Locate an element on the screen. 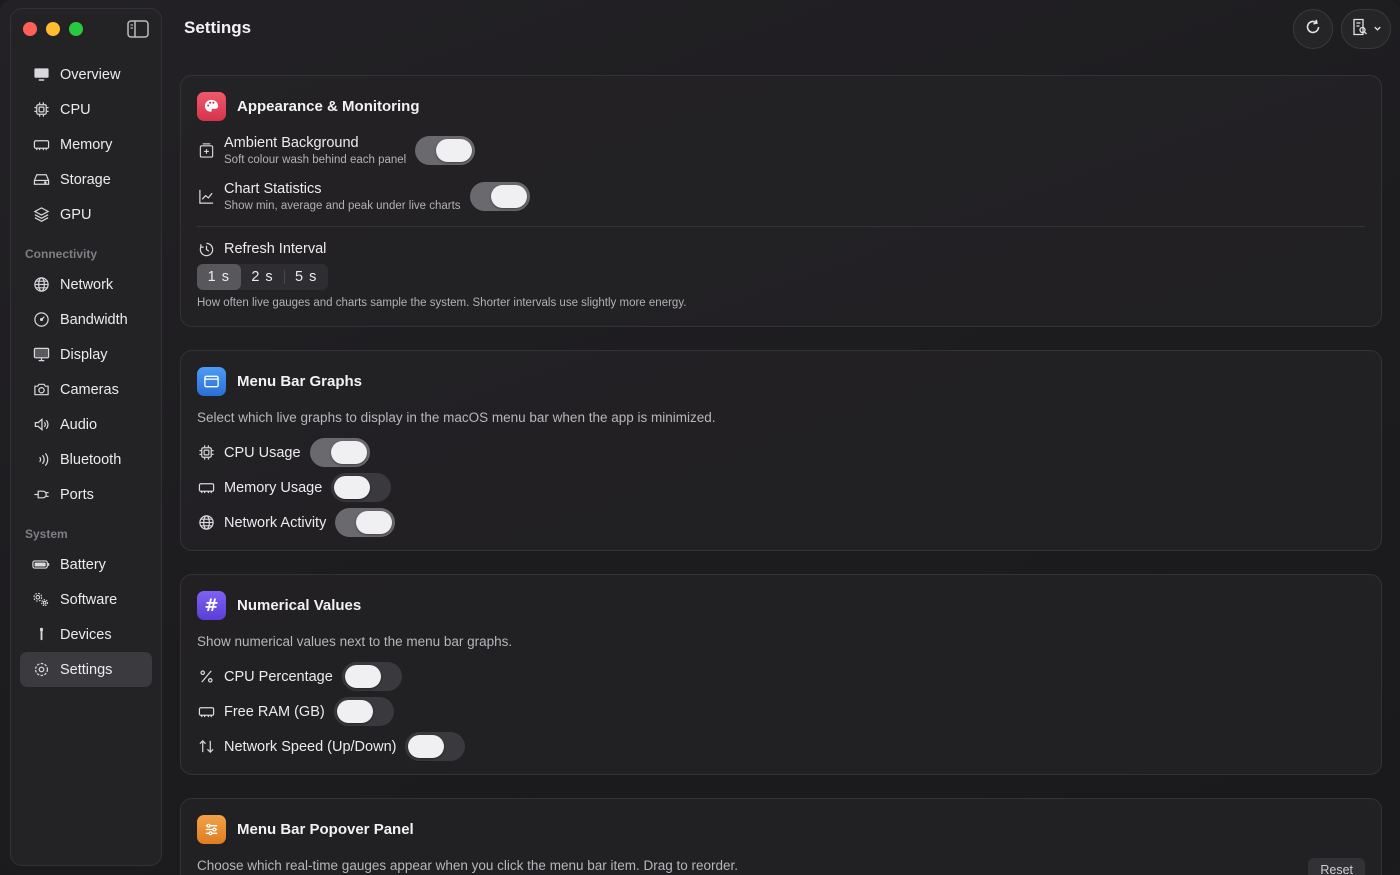 The image size is (1400, 875). sidebar-item-label: Settings is located at coordinates (86, 669).